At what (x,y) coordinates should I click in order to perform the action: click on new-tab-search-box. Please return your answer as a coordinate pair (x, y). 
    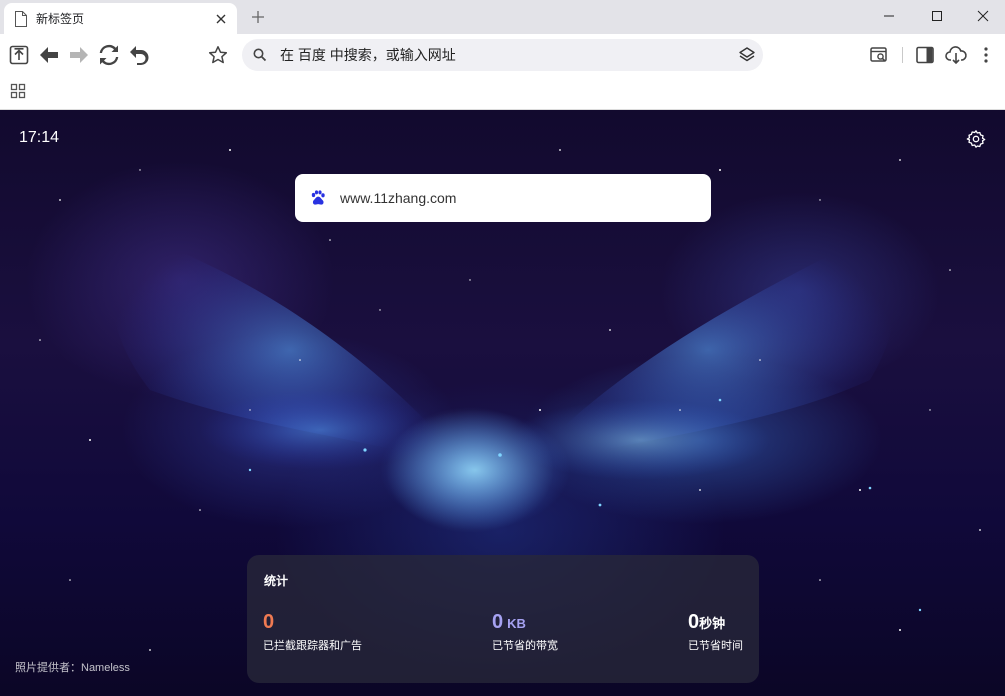
    Looking at the image, I should click on (503, 198).